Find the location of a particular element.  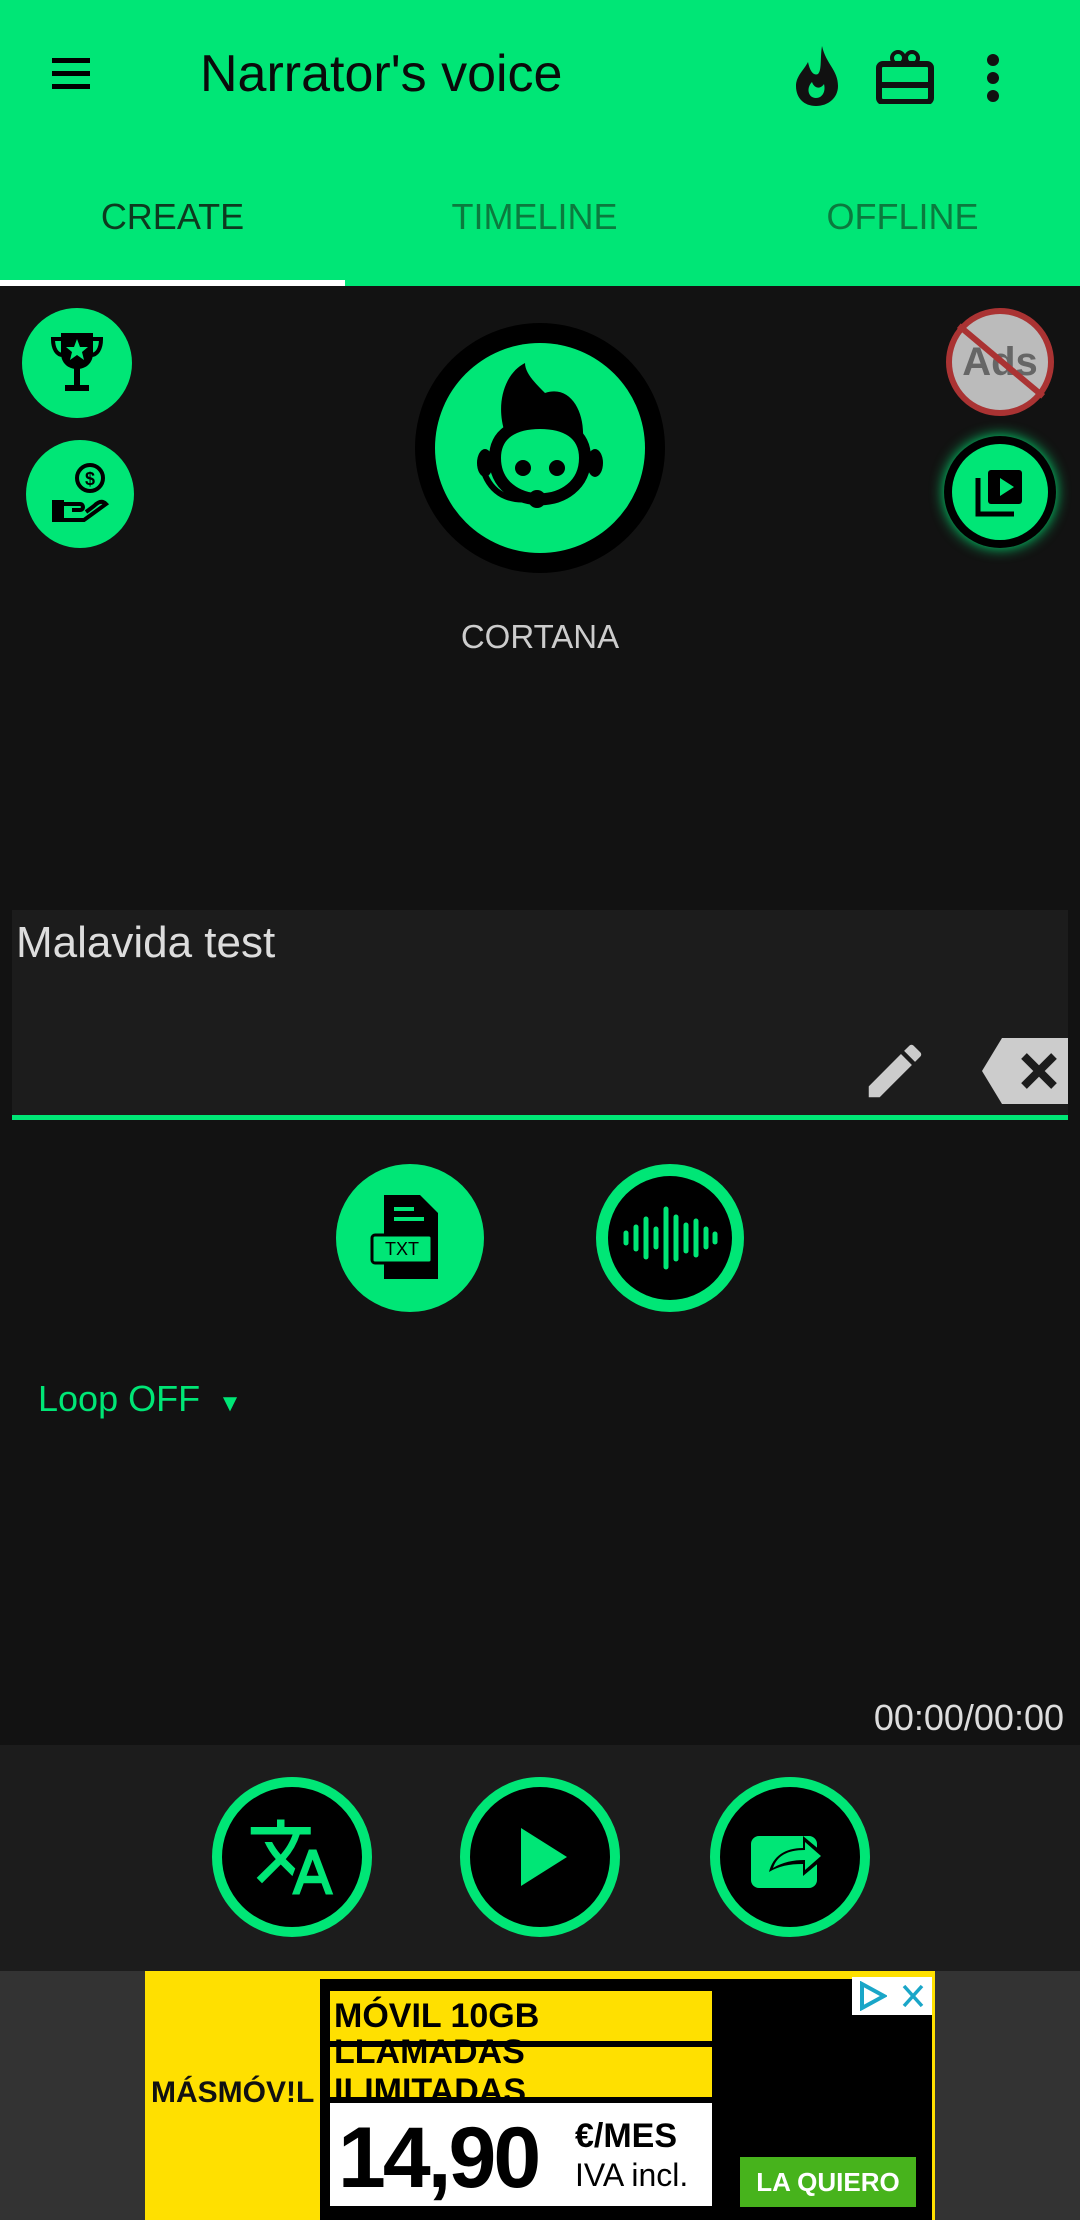

play-button is located at coordinates (540, 1857).